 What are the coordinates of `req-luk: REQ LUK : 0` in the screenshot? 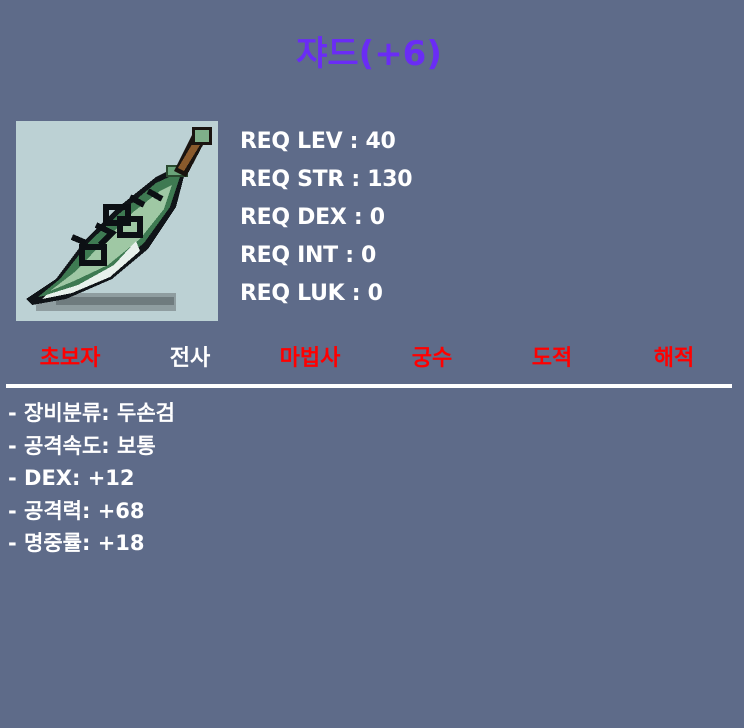 It's located at (311, 293).